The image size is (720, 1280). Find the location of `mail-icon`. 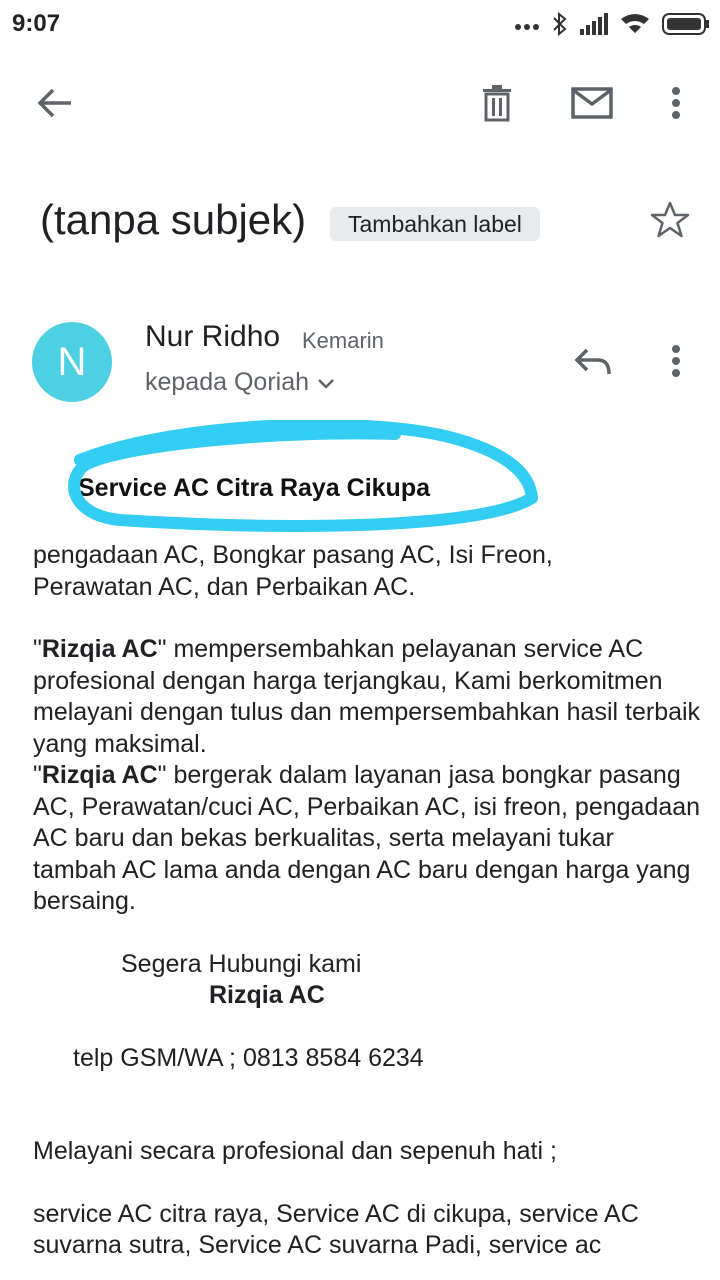

mail-icon is located at coordinates (592, 105).